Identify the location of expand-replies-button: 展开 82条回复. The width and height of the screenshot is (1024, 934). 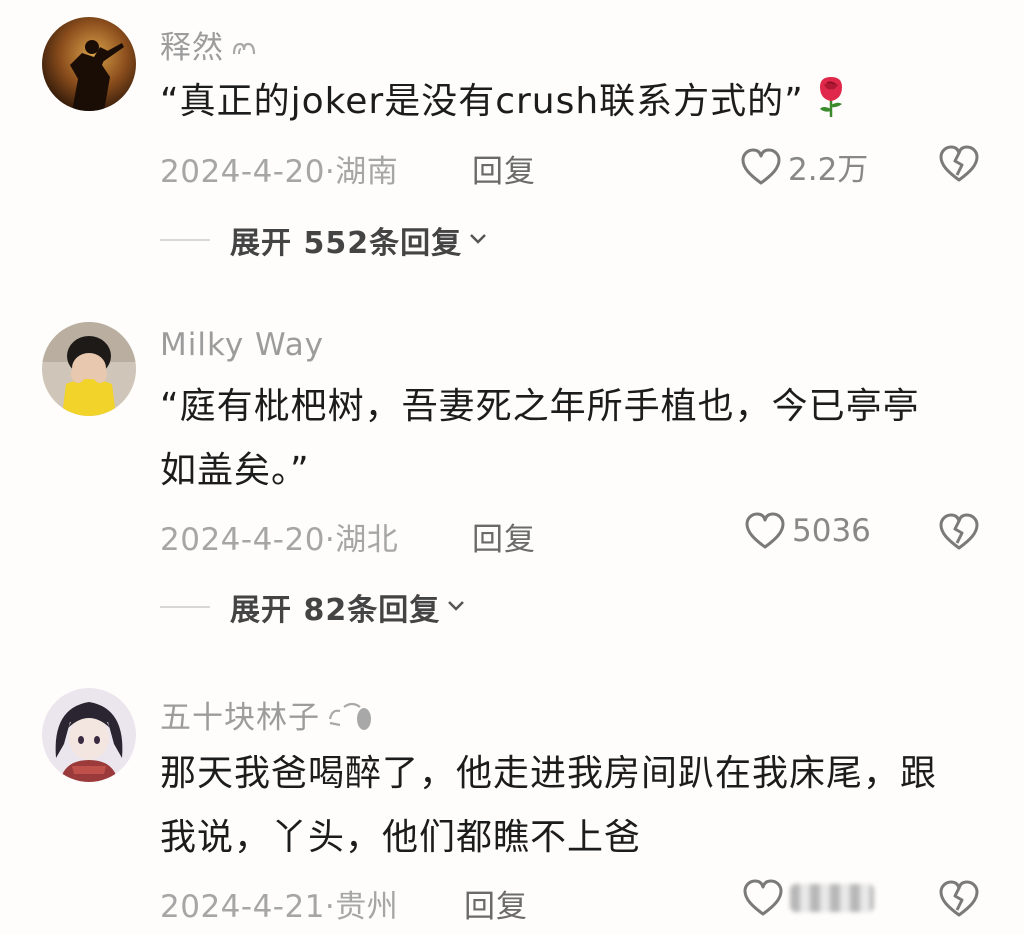
(313, 607).